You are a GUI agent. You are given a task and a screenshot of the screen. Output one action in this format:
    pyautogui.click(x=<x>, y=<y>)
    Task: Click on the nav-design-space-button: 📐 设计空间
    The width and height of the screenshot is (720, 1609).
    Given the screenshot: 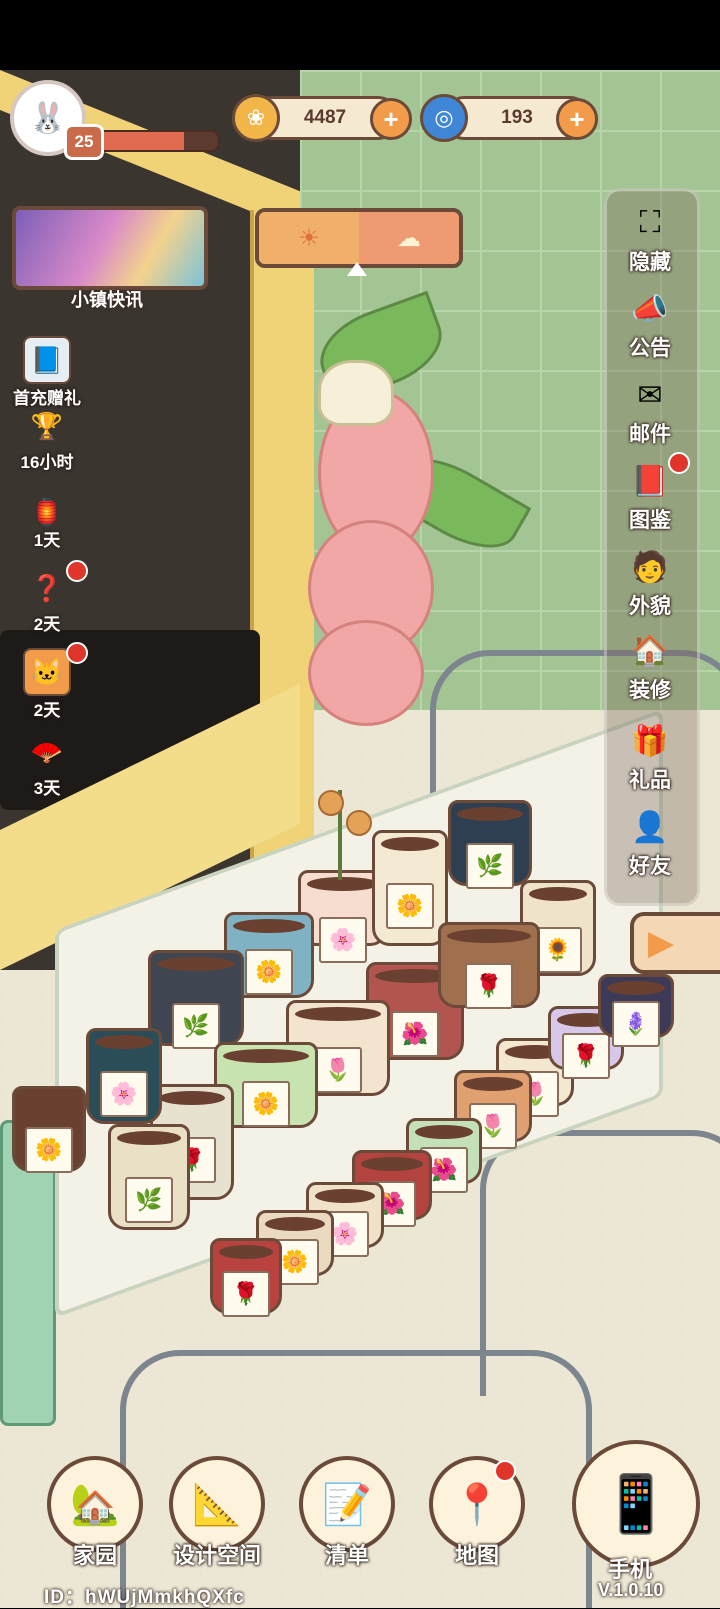 What is the action you would take?
    pyautogui.click(x=217, y=1513)
    